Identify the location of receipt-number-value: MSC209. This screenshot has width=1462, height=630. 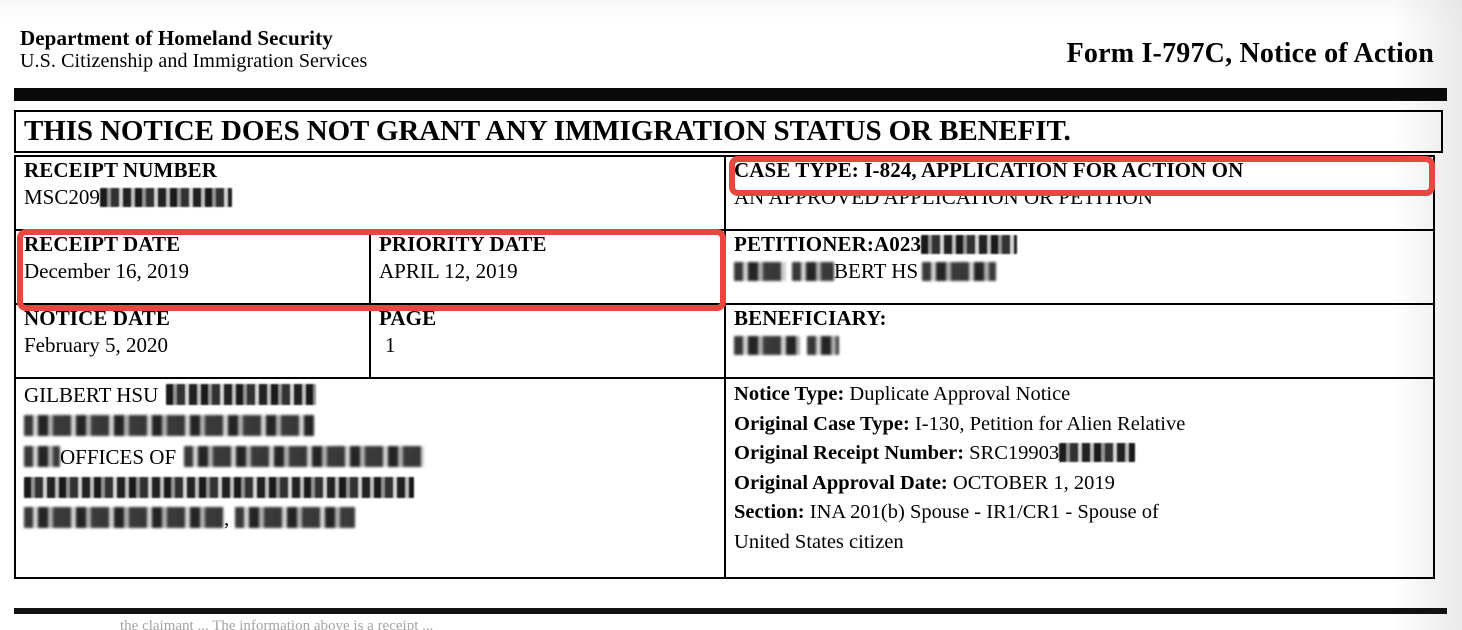
(371, 197).